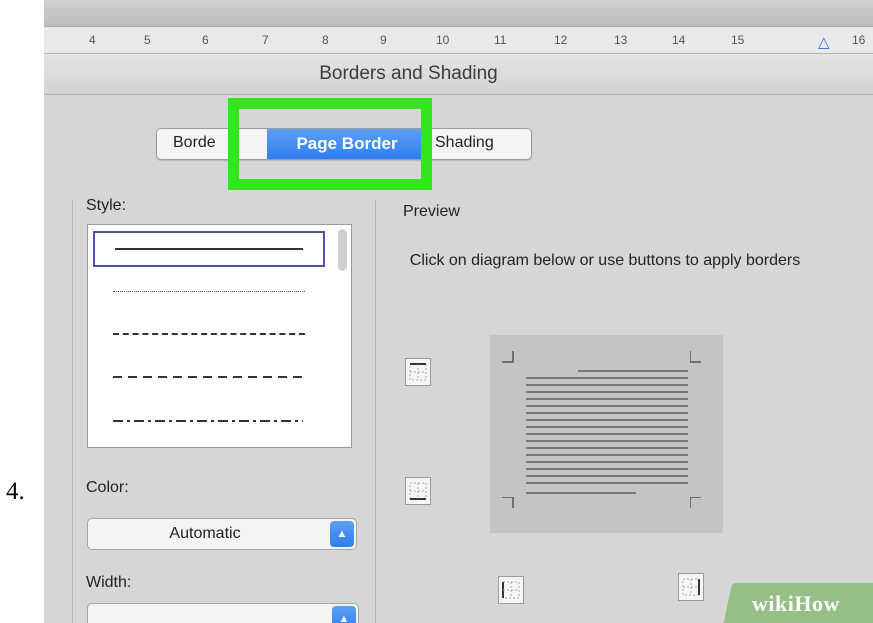 Image resolution: width=873 pixels, height=623 pixels. I want to click on ruler-number: 16, so click(859, 40).